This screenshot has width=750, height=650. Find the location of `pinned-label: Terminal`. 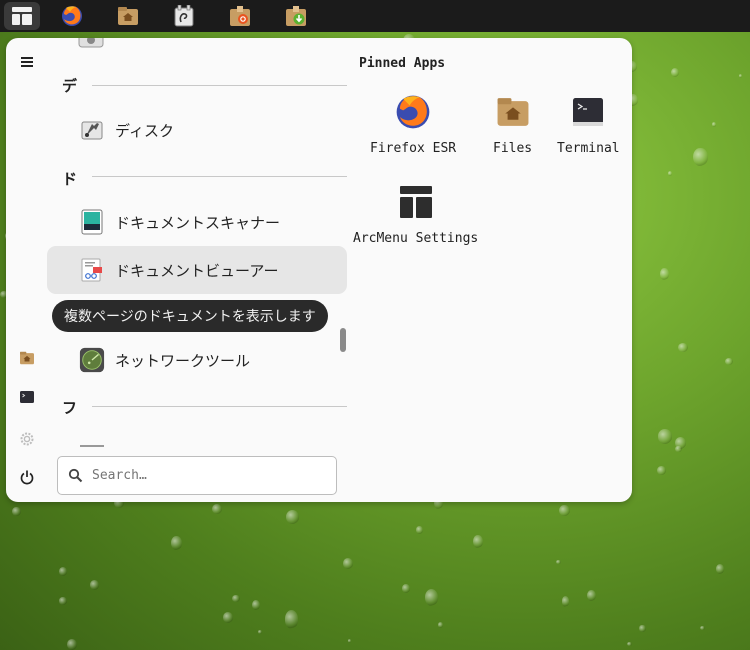

pinned-label: Terminal is located at coordinates (588, 148).